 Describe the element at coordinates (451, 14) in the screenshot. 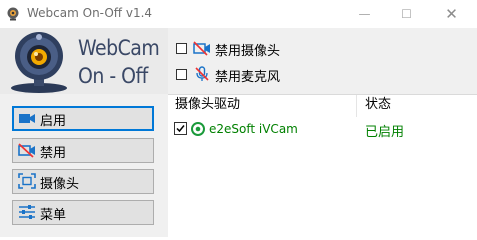

I see `close-button: ✕` at that location.